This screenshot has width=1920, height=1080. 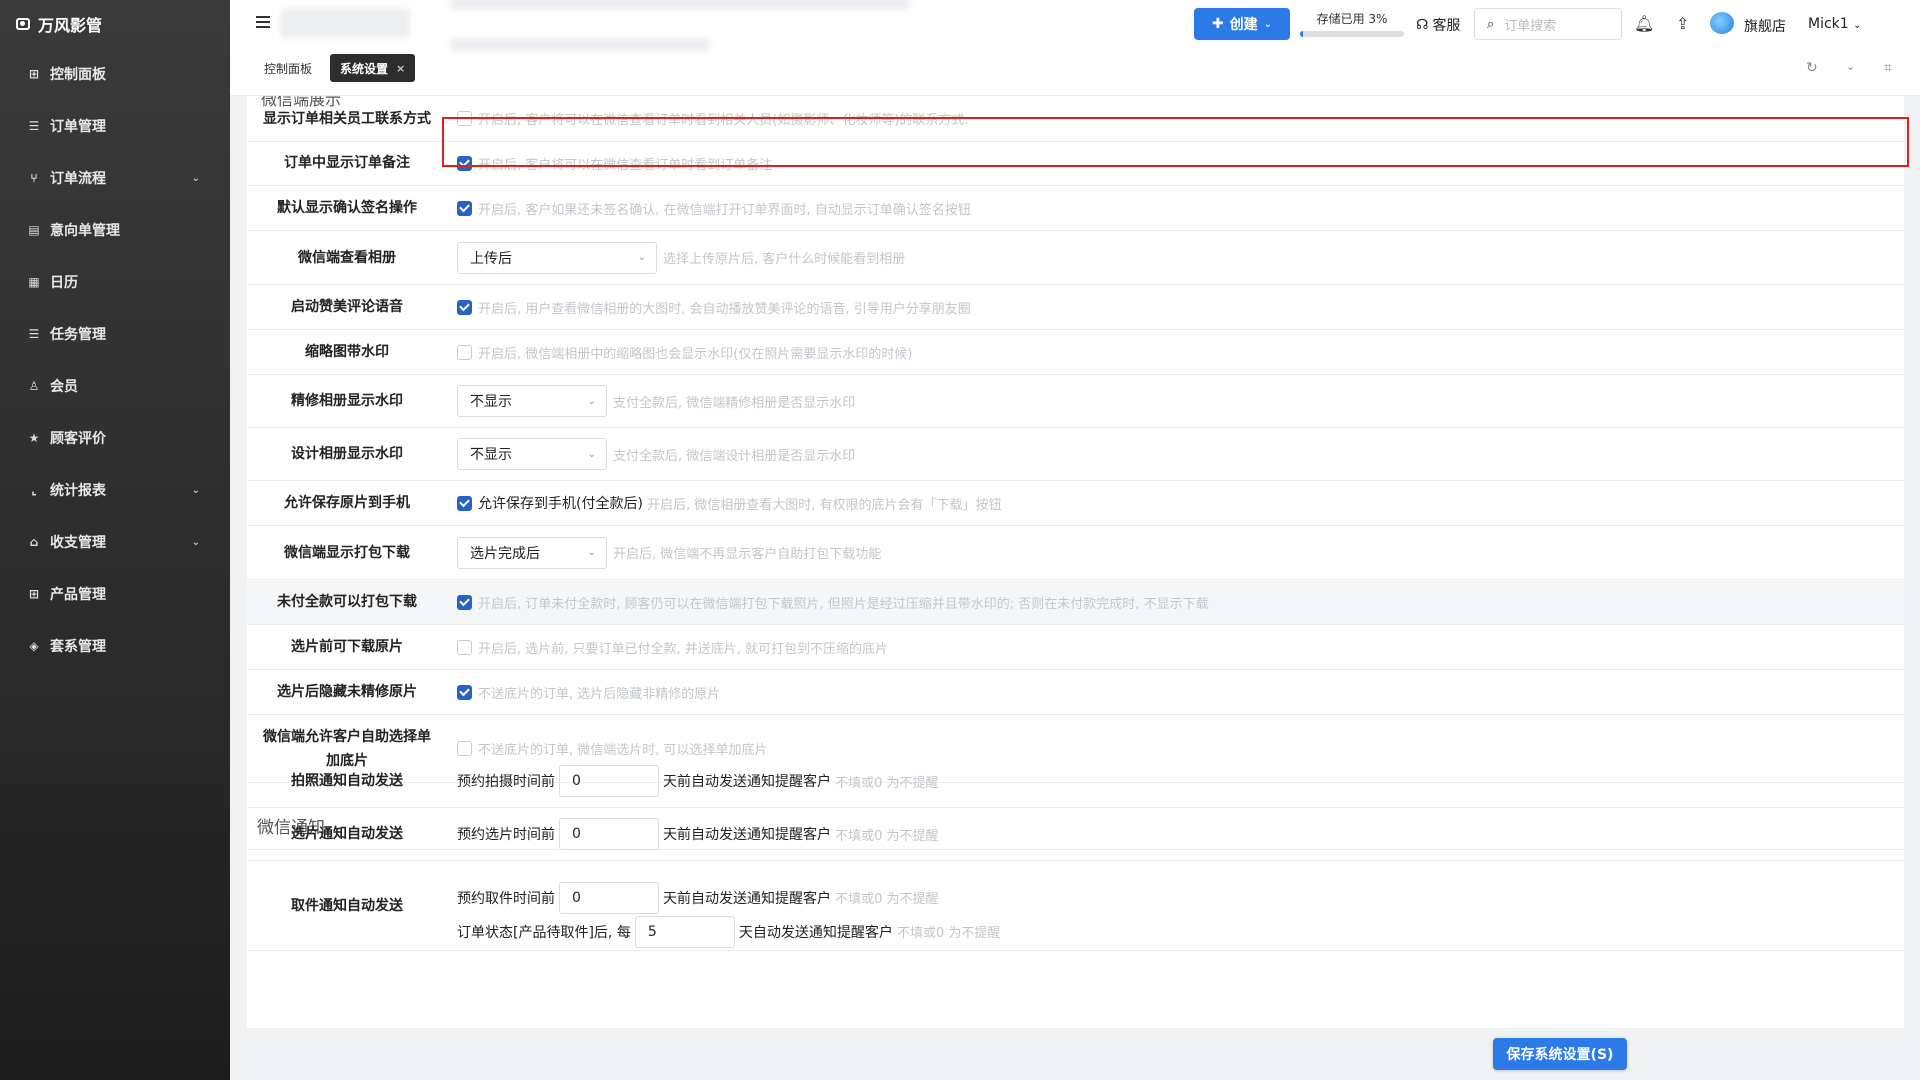 What do you see at coordinates (115, 334) in the screenshot?
I see `sidebar-item: ☰ 任务管理` at bounding box center [115, 334].